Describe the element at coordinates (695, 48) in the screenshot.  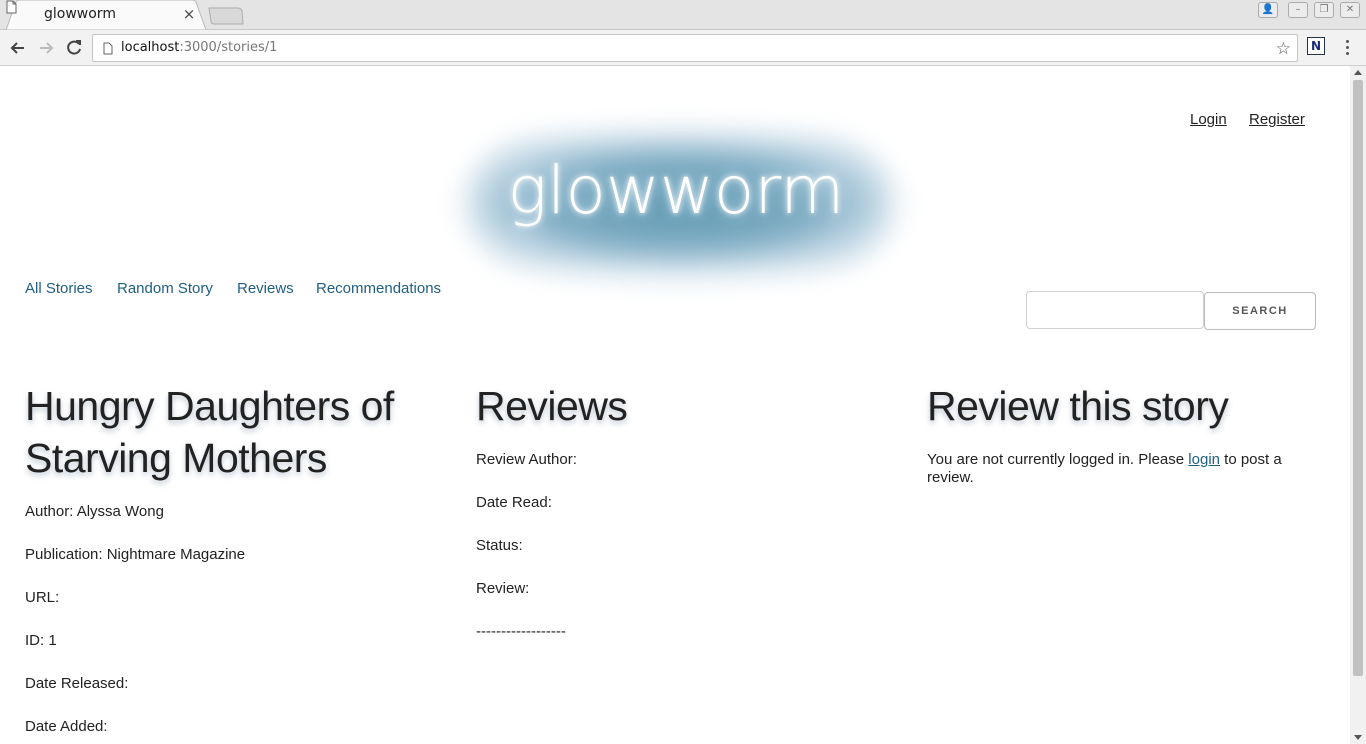
I see `address-bar: localhost:3000/stories/1 ☆` at that location.